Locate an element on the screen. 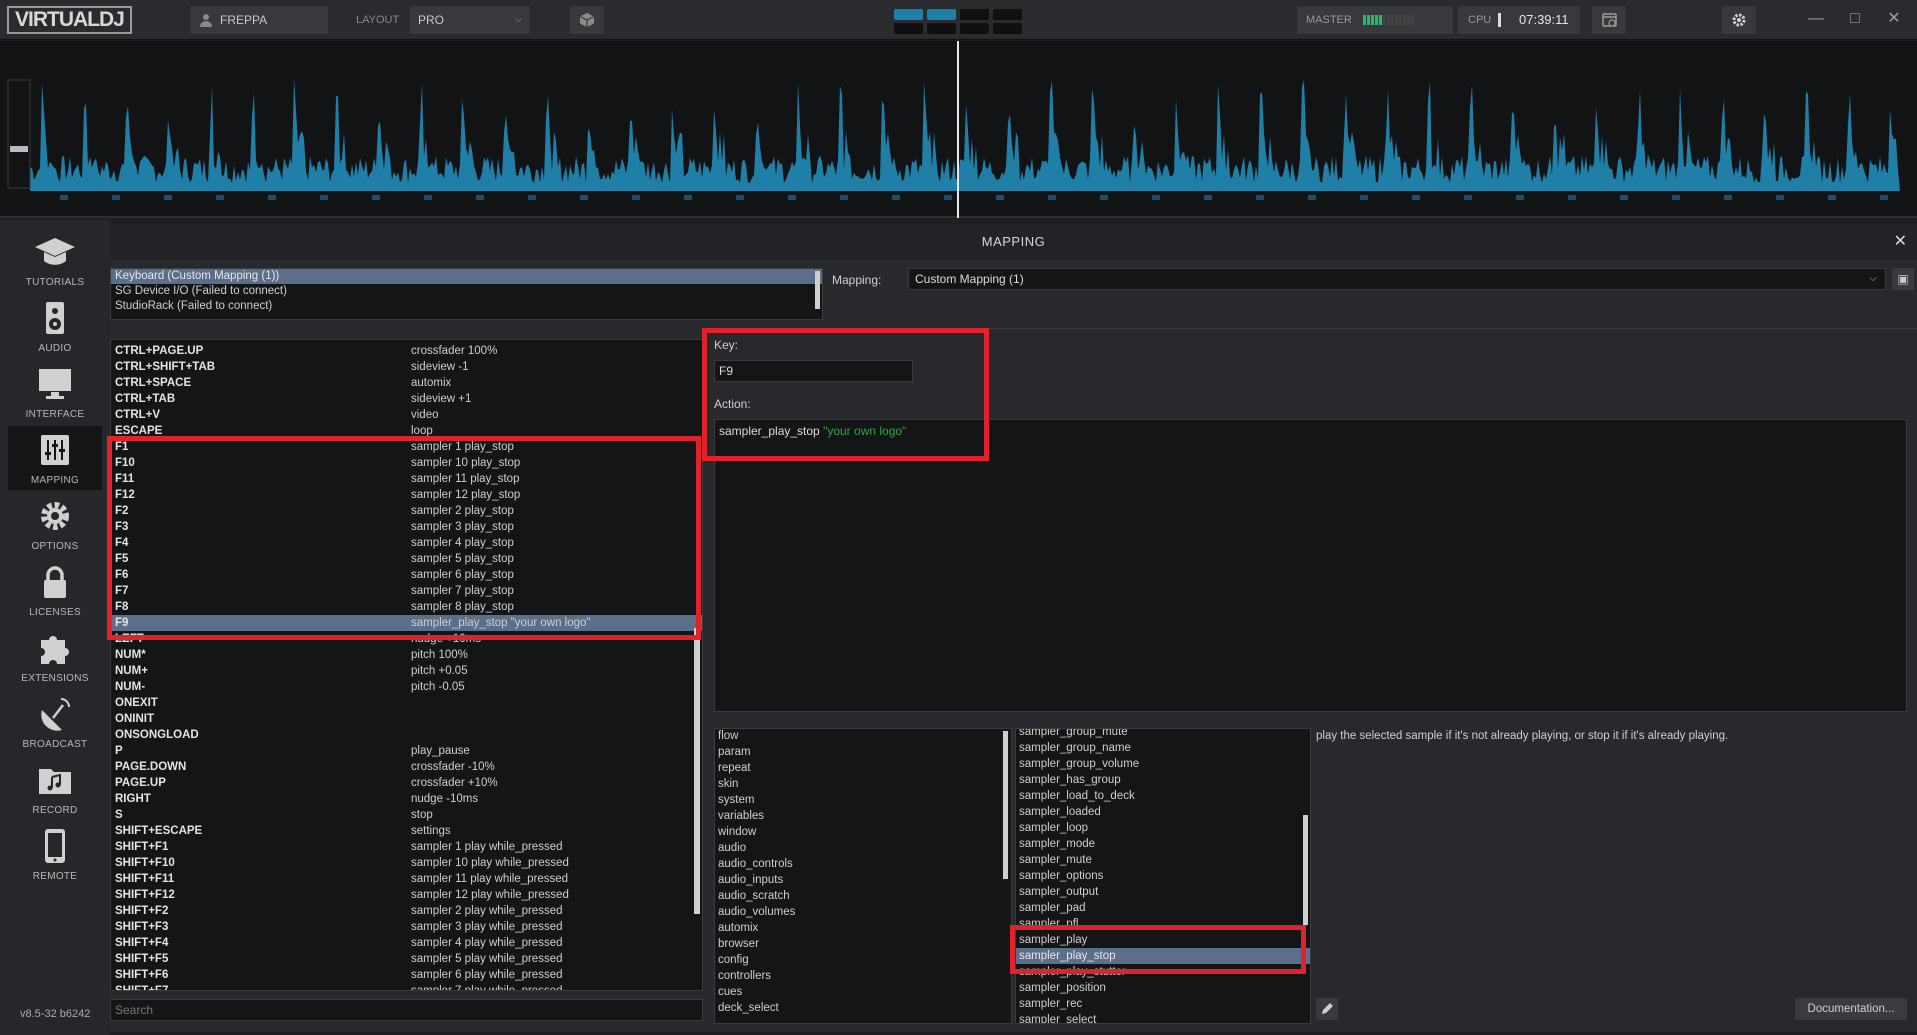 Image resolution: width=1917 pixels, height=1035 pixels. user-button: FREPPA is located at coordinates (259, 20).